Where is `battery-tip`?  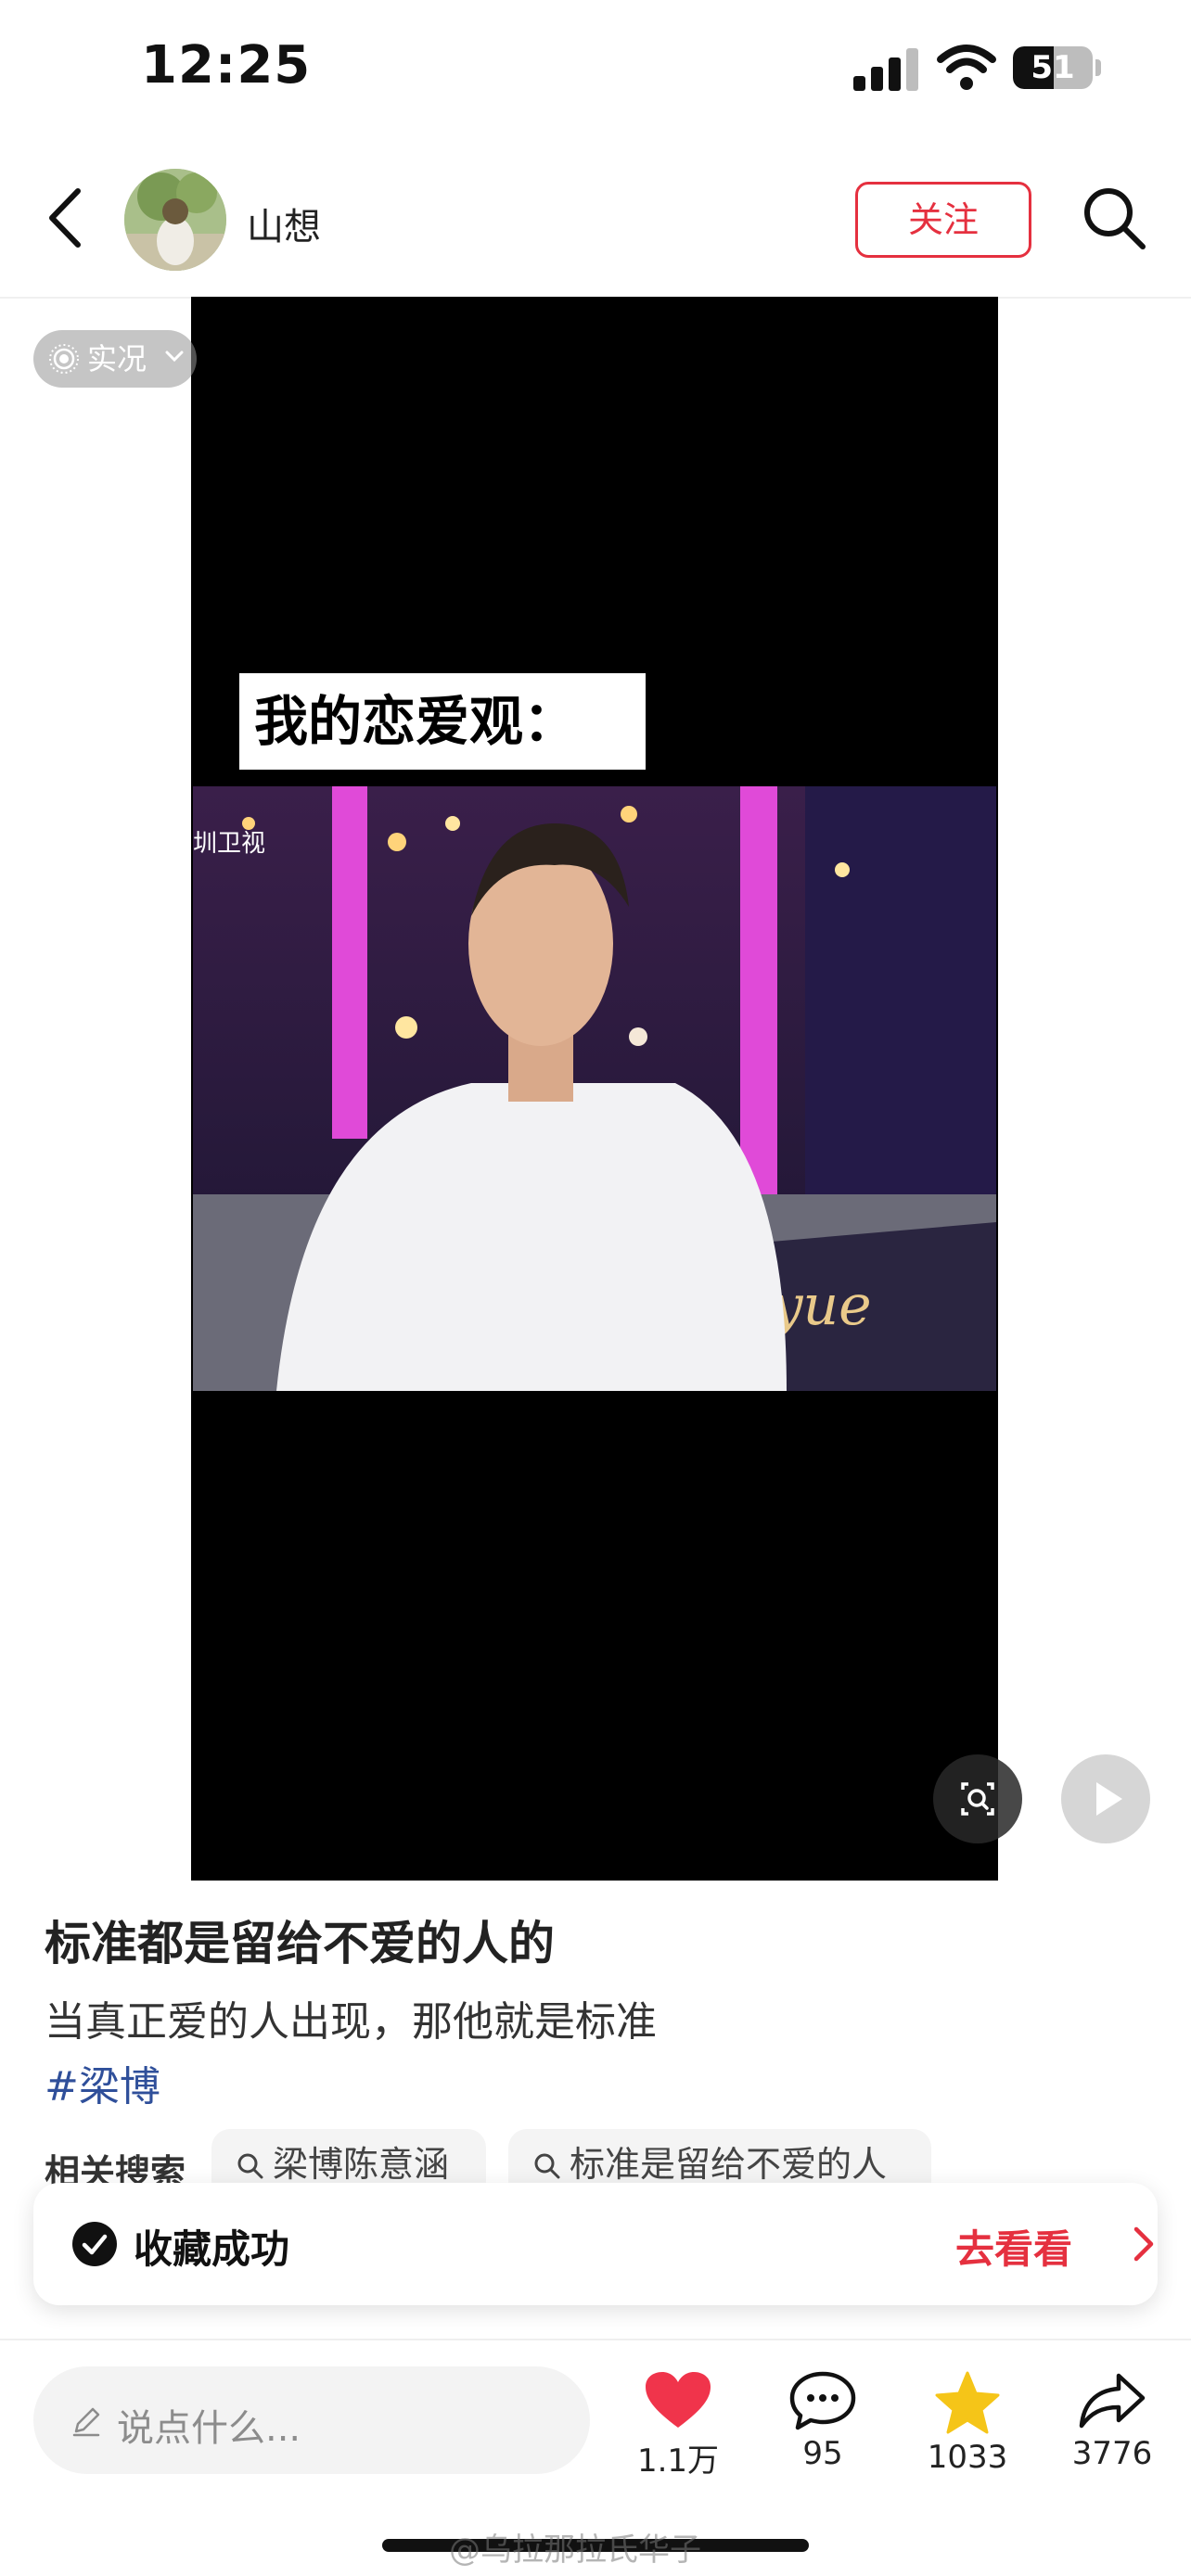
battery-tip is located at coordinates (1098, 67).